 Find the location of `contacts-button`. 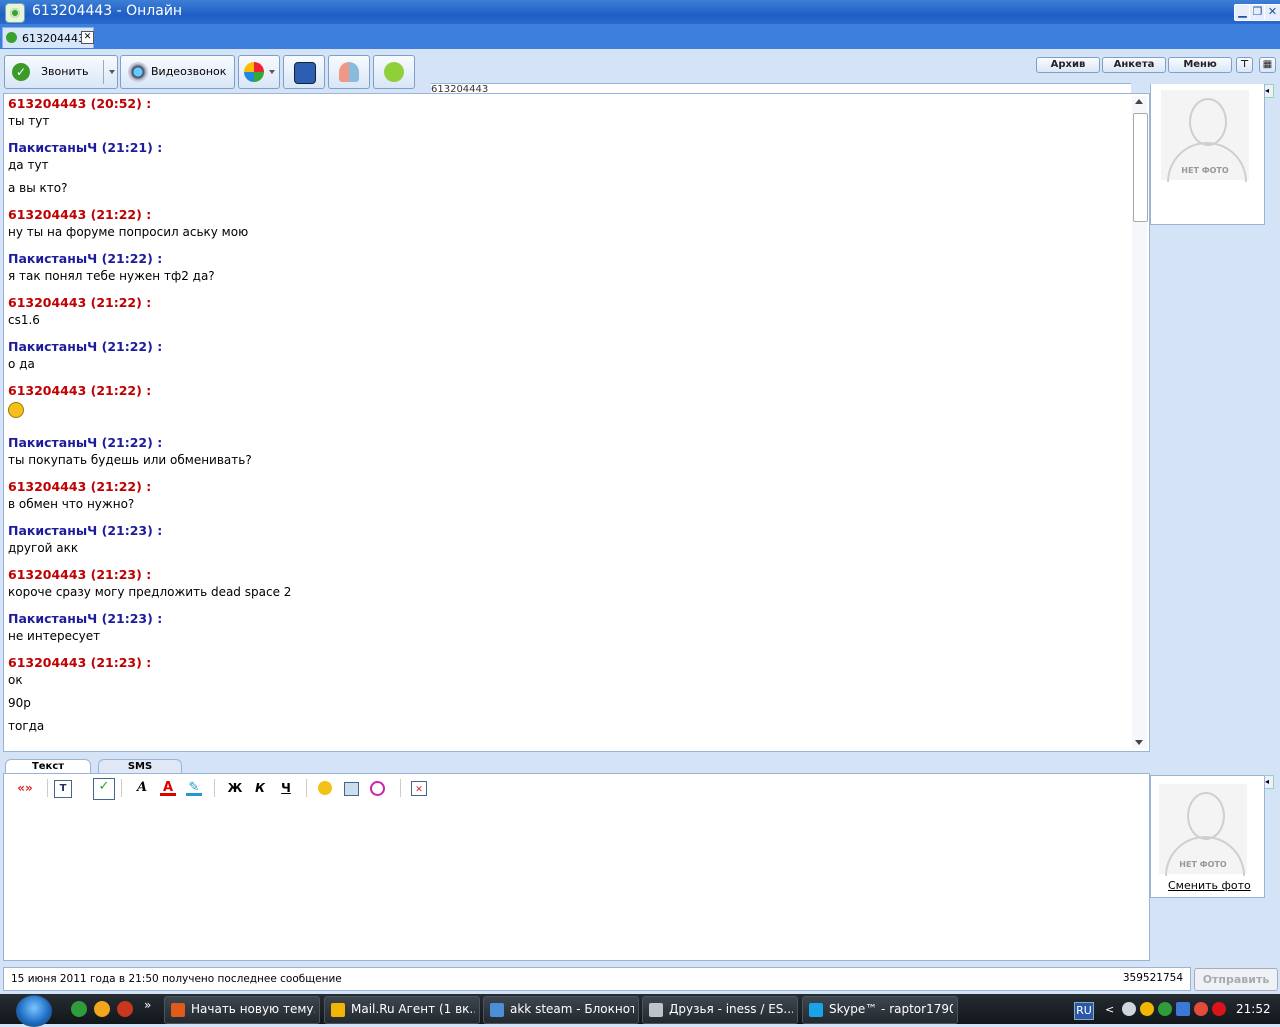

contacts-button is located at coordinates (349, 72).